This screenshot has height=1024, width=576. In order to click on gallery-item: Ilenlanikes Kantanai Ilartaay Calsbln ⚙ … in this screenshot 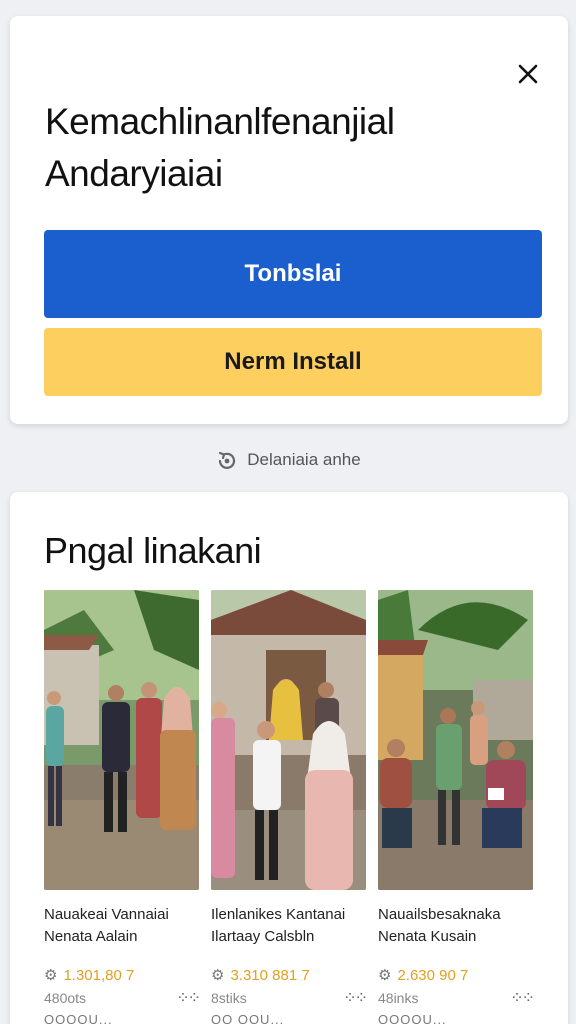, I will do `click(289, 807)`.